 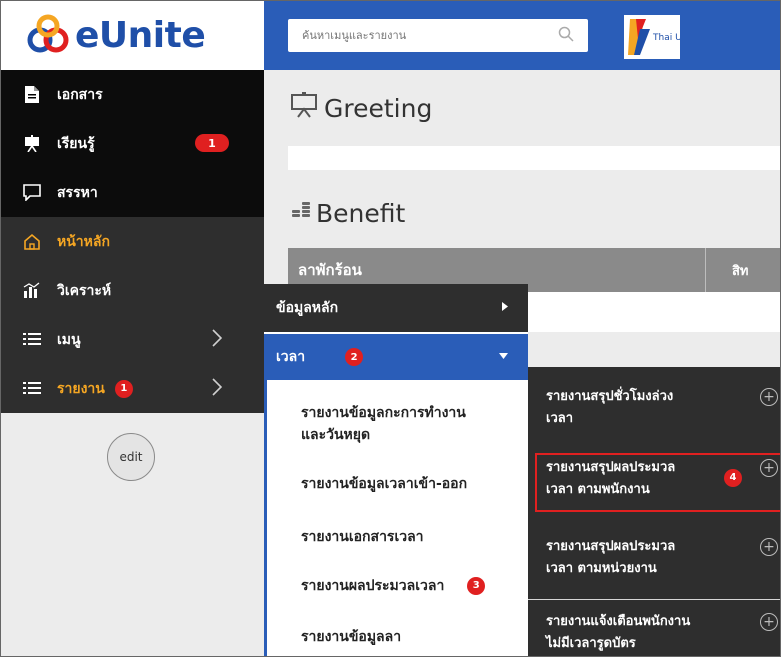 I want to click on sidebar-item-recruit: สรรหา, so click(x=132, y=192).